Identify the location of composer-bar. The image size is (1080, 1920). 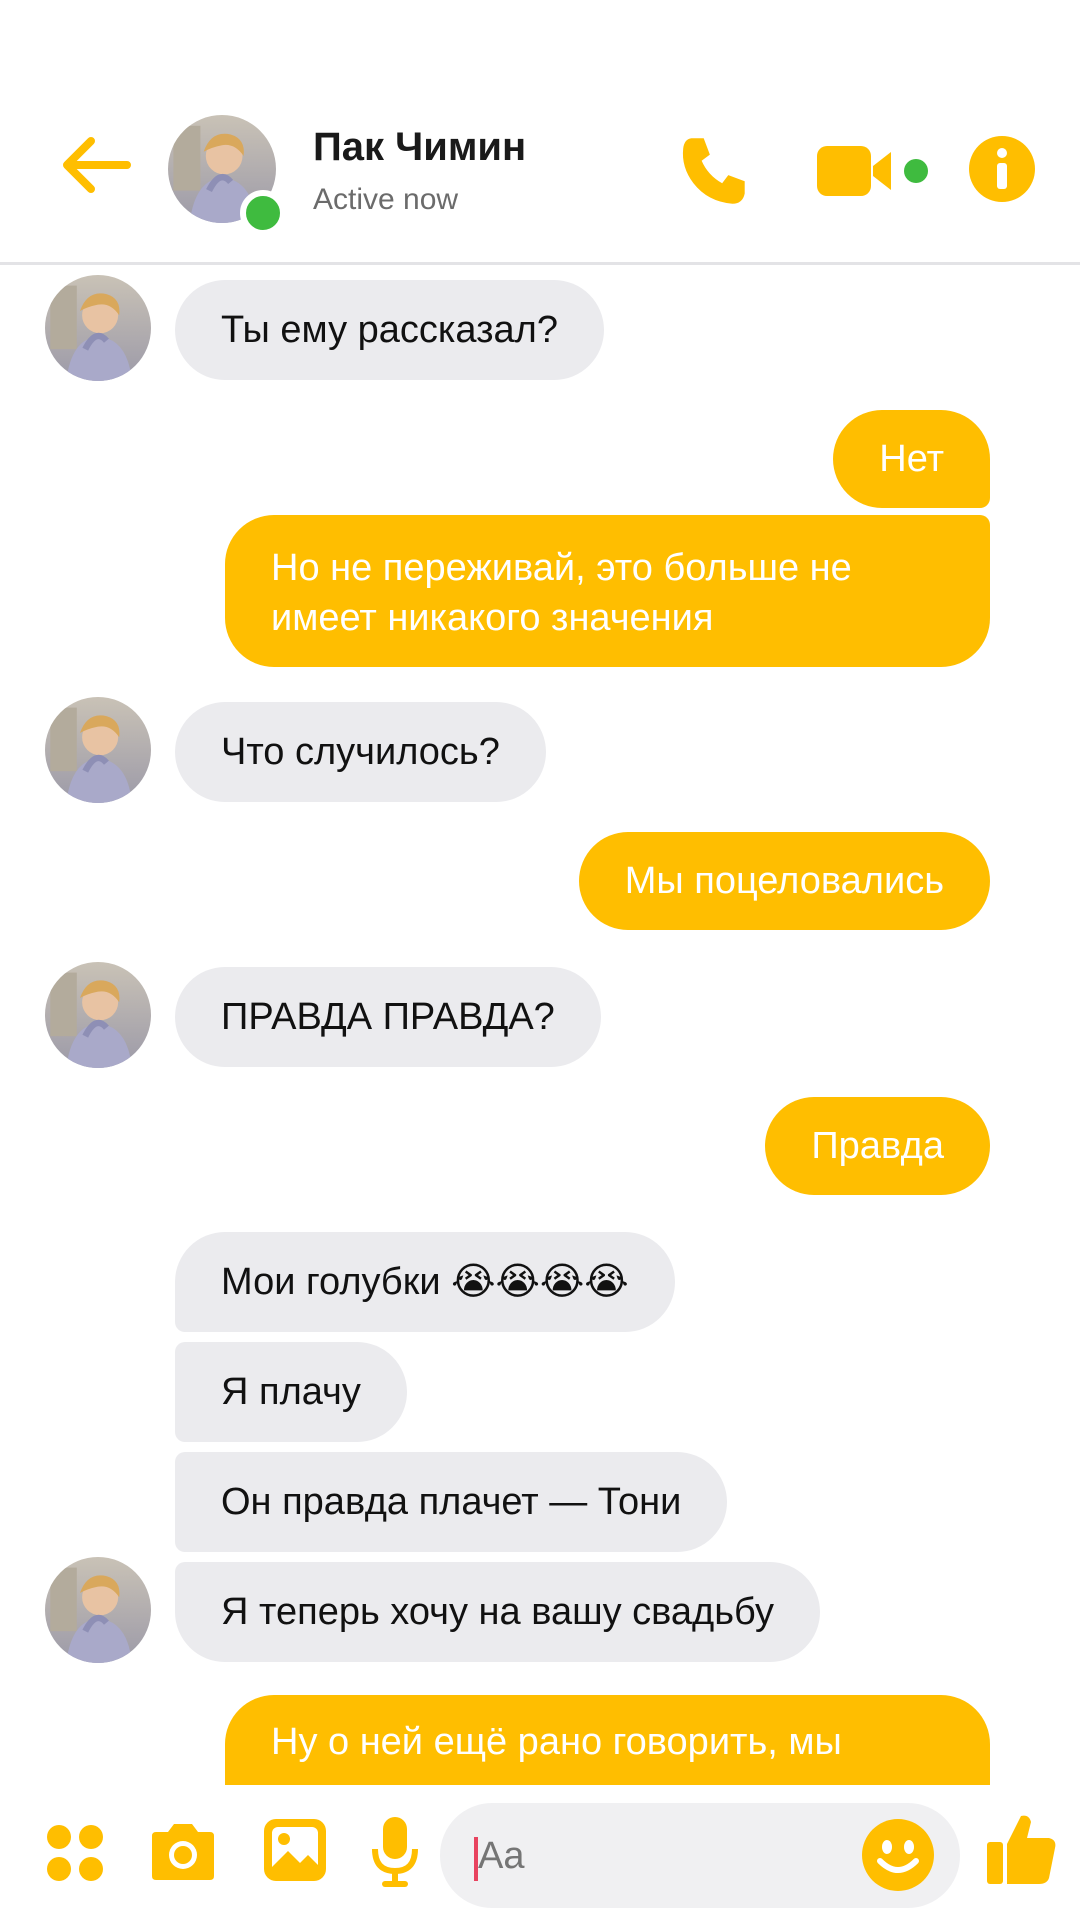
(540, 1852).